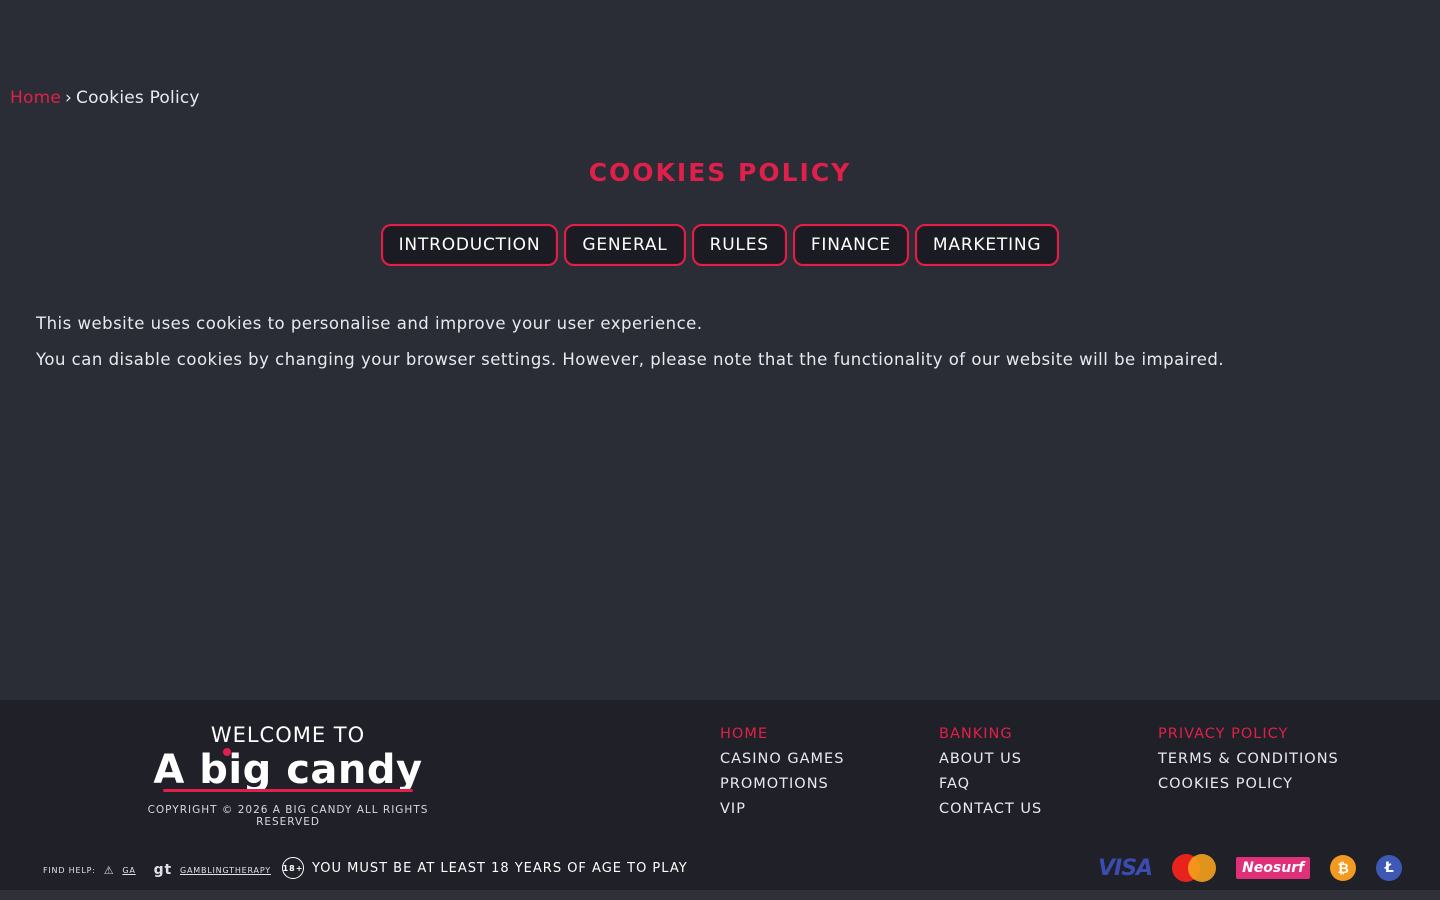 Image resolution: width=1440 pixels, height=900 pixels. What do you see at coordinates (990, 734) in the screenshot?
I see `footer-link-banking: BANKING` at bounding box center [990, 734].